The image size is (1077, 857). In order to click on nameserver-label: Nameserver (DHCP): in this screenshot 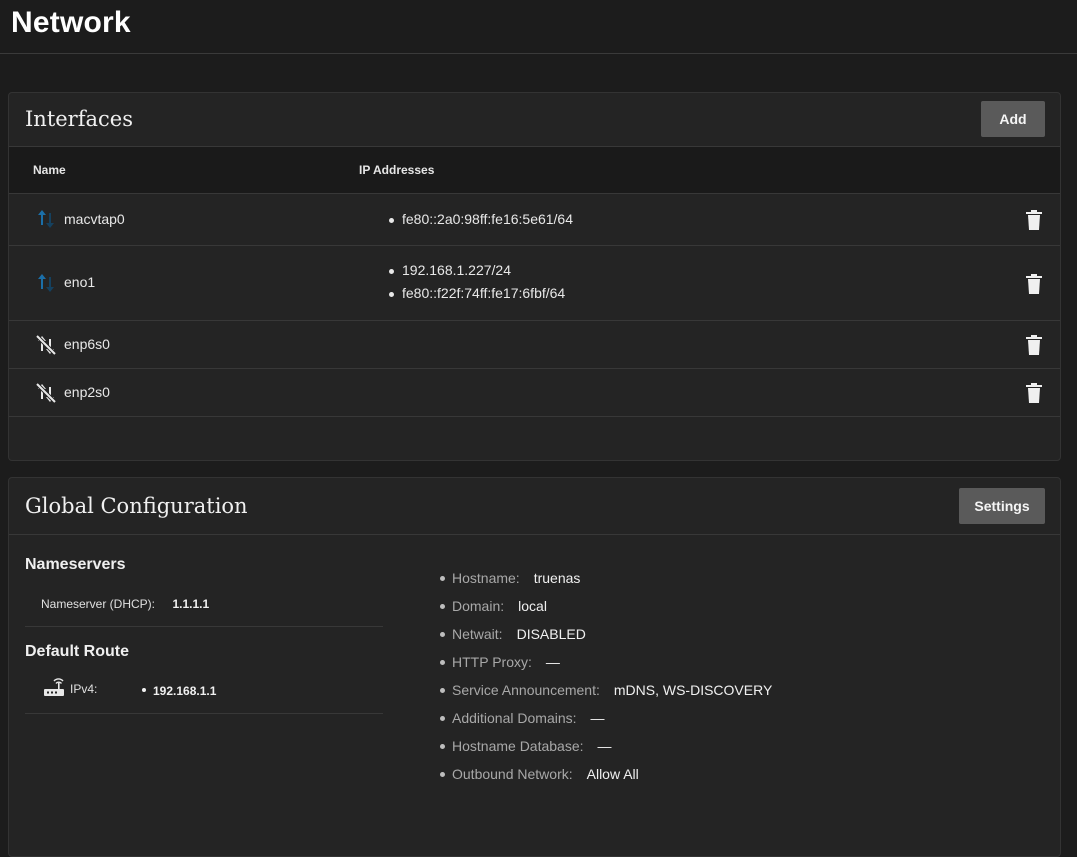, I will do `click(98, 604)`.